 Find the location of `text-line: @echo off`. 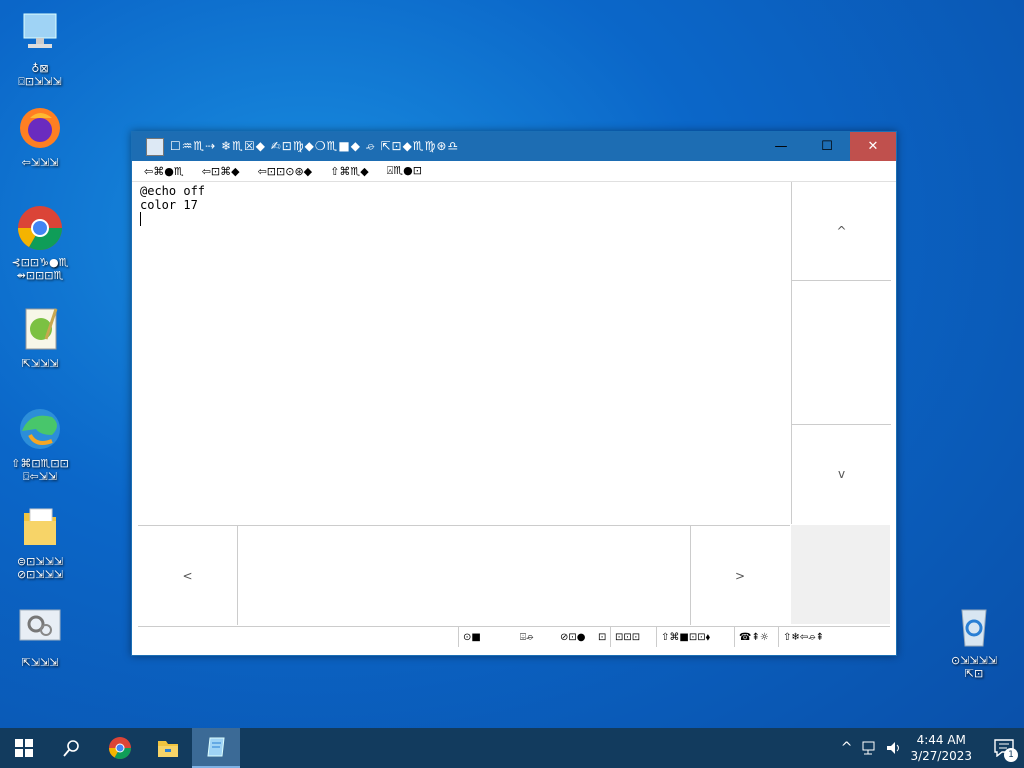

text-line: @echo off is located at coordinates (173, 191).